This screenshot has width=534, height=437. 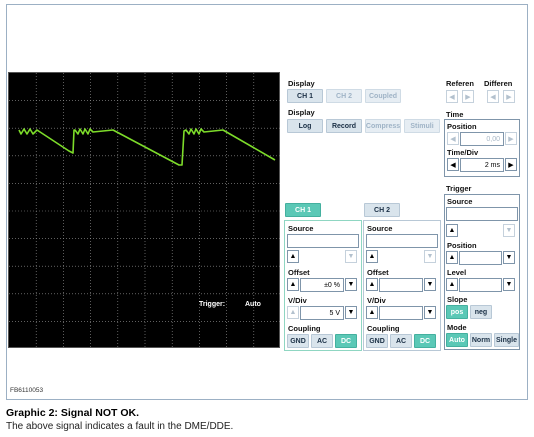 What do you see at coordinates (452, 257) in the screenshot?
I see `trigger-position-up-icon: ▲` at bounding box center [452, 257].